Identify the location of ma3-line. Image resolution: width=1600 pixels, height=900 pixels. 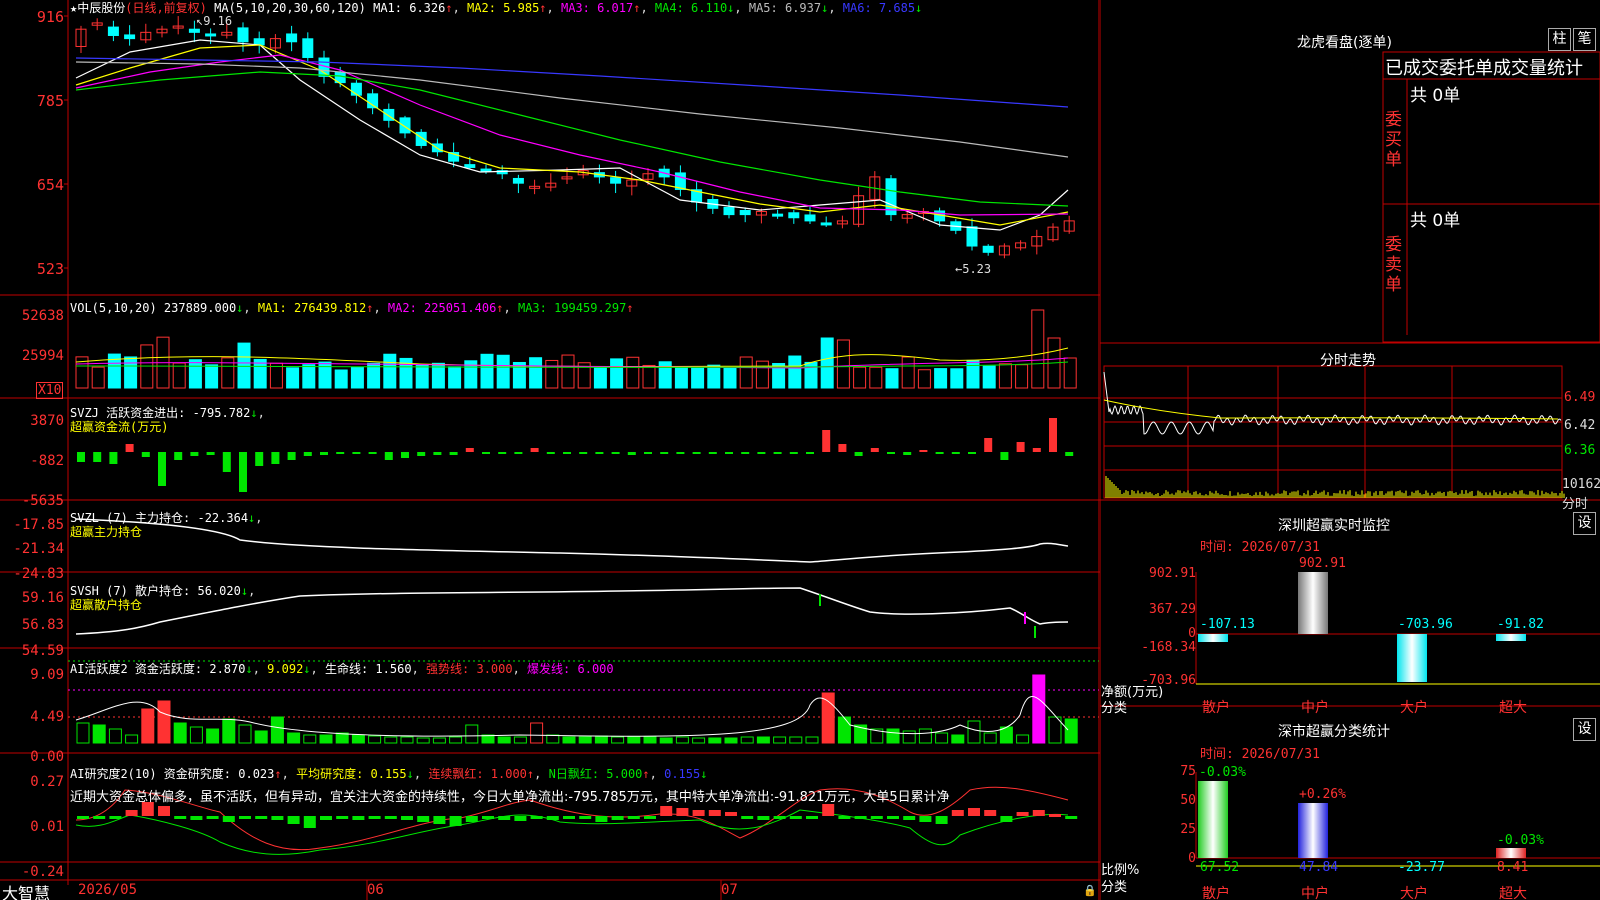
(572, 135).